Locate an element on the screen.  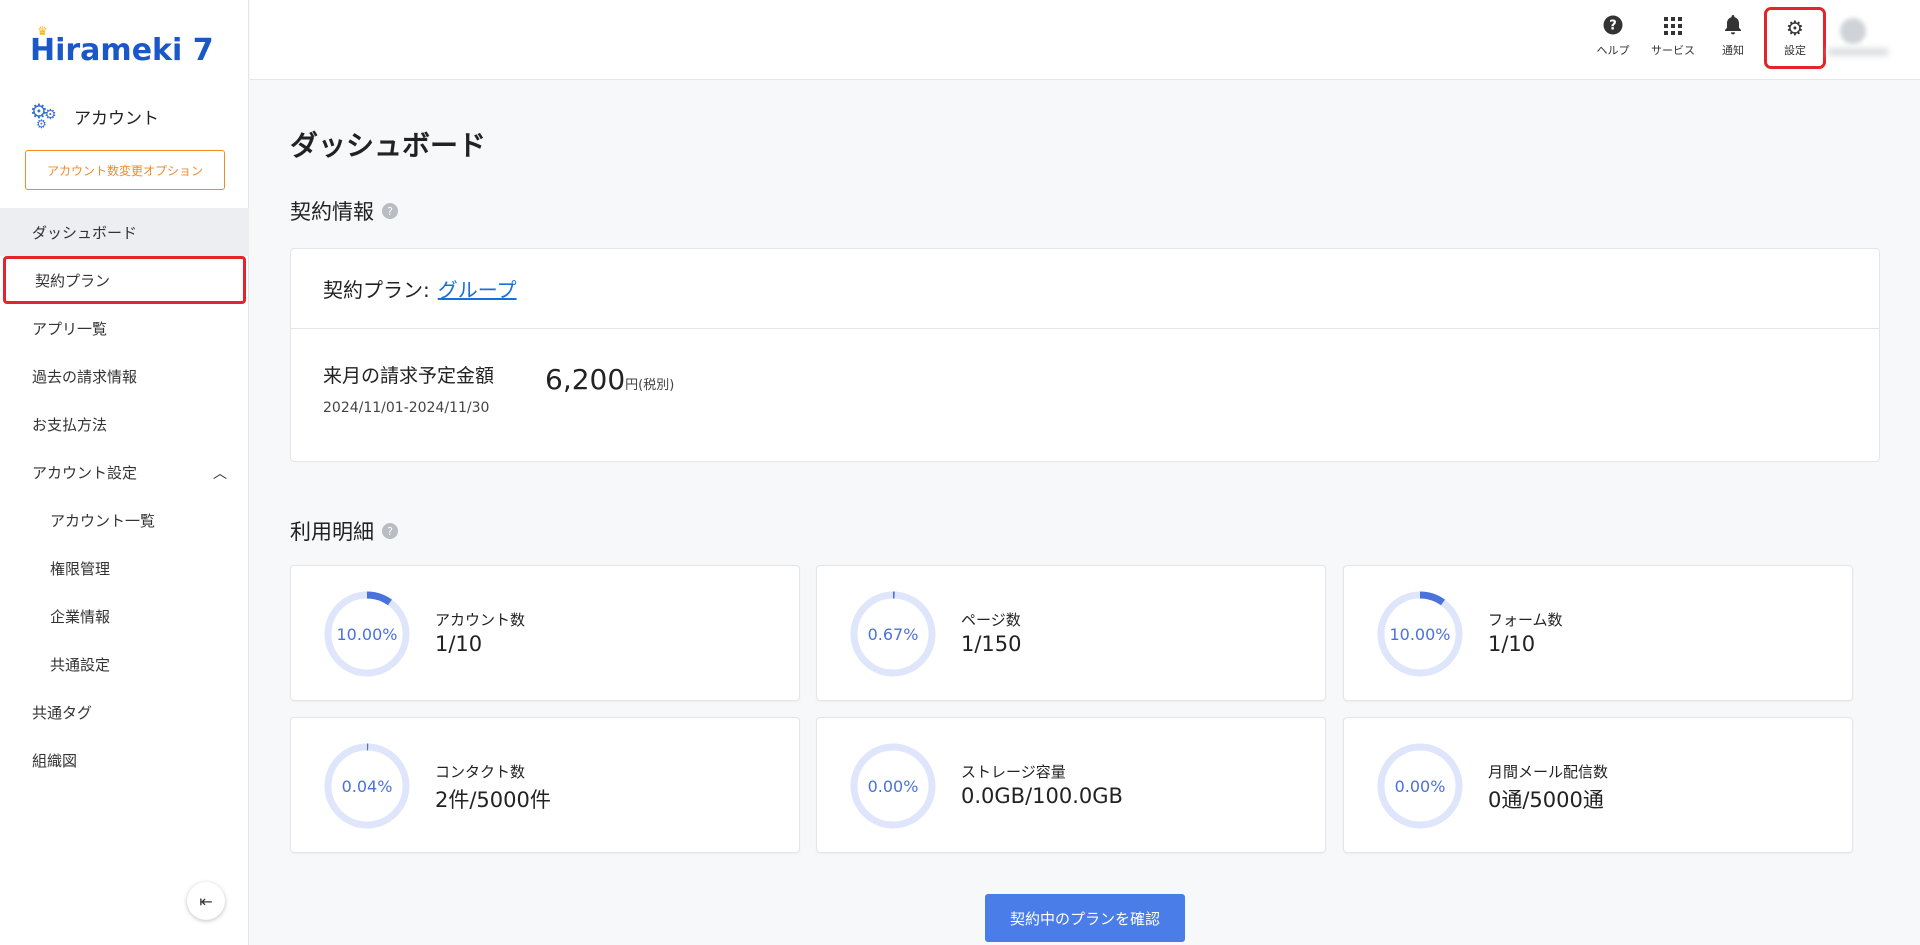
stat-card-contacts: 0.04% コンタクト数 2件/5000件 is located at coordinates (545, 785).